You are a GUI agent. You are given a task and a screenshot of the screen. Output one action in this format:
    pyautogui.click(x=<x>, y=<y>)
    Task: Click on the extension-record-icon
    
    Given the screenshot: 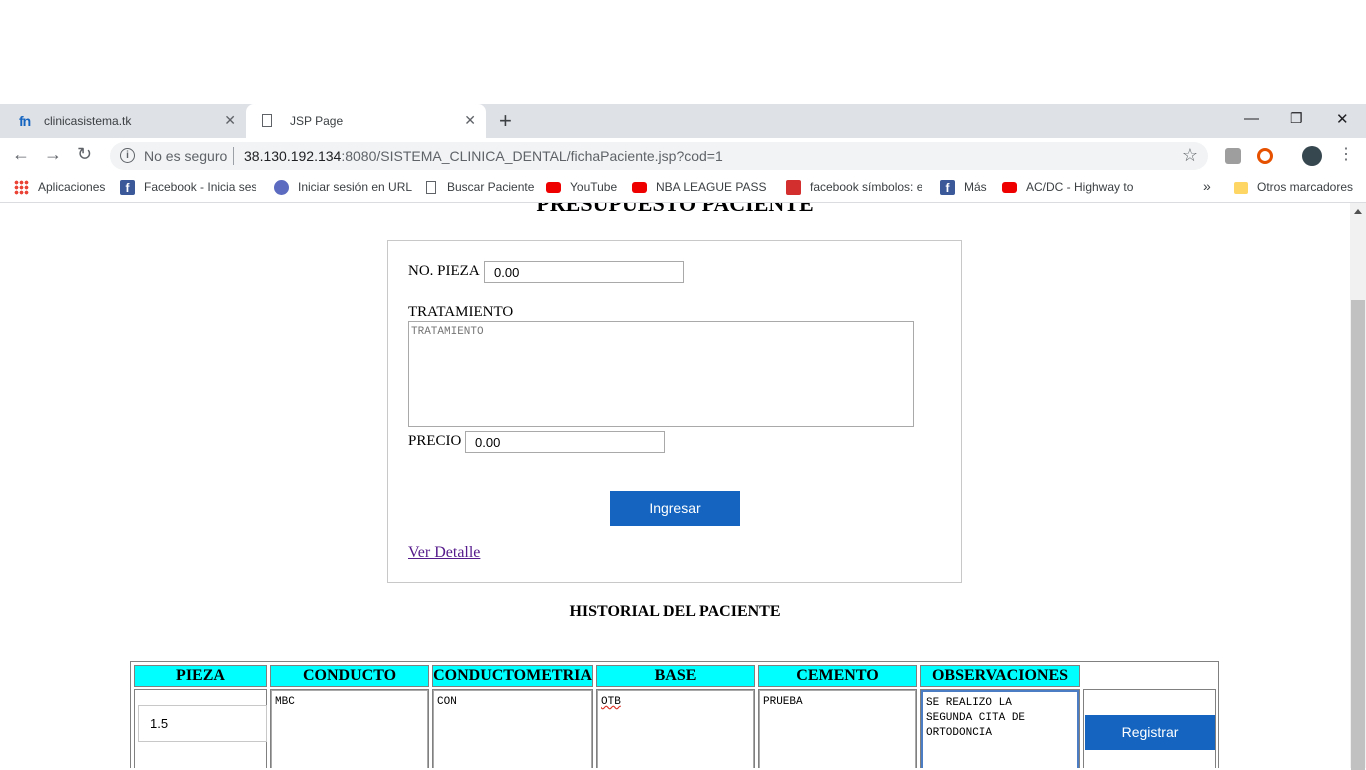 What is the action you would take?
    pyautogui.click(x=1265, y=156)
    